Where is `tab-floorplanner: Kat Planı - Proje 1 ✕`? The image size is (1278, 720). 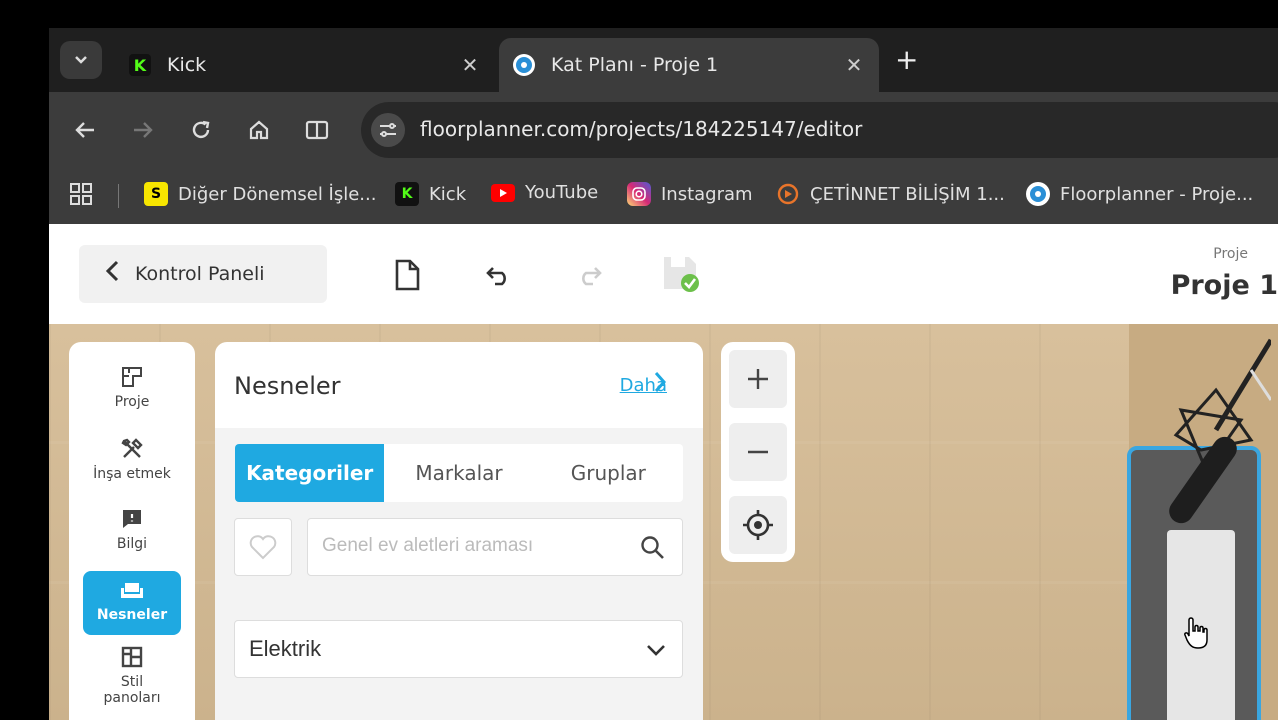
tab-floorplanner: Kat Planı - Proje 1 ✕ is located at coordinates (689, 65).